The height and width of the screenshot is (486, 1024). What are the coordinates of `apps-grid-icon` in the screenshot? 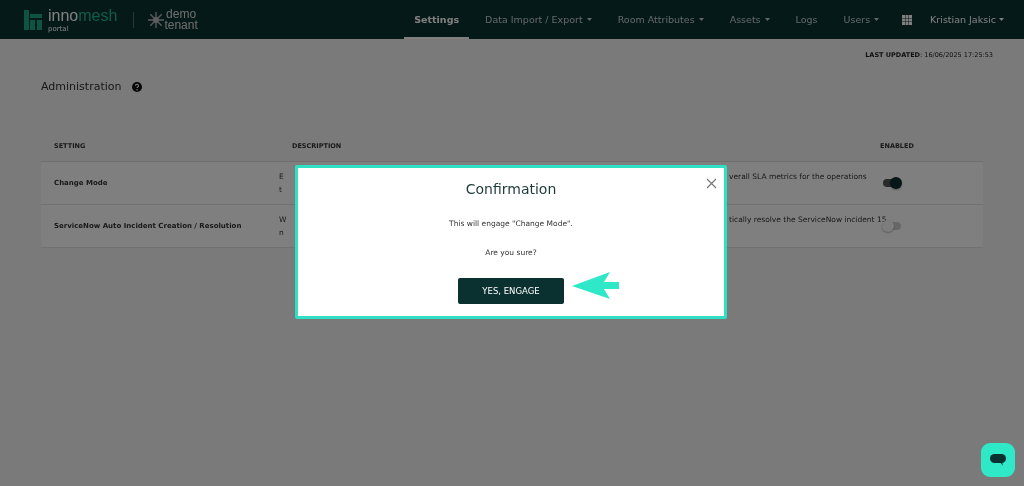 It's located at (907, 19).